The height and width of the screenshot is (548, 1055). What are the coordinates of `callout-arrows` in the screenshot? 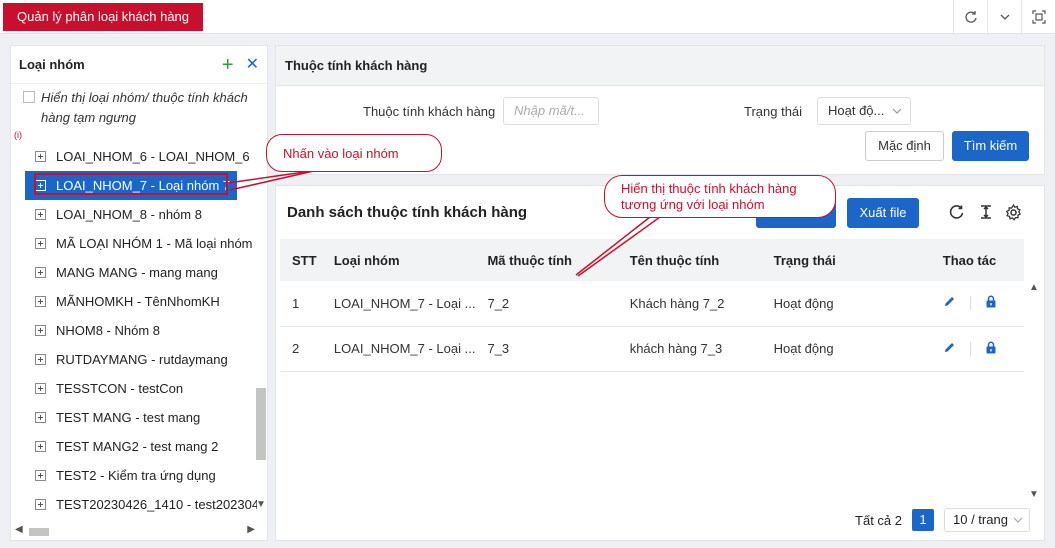 It's located at (444, 223).